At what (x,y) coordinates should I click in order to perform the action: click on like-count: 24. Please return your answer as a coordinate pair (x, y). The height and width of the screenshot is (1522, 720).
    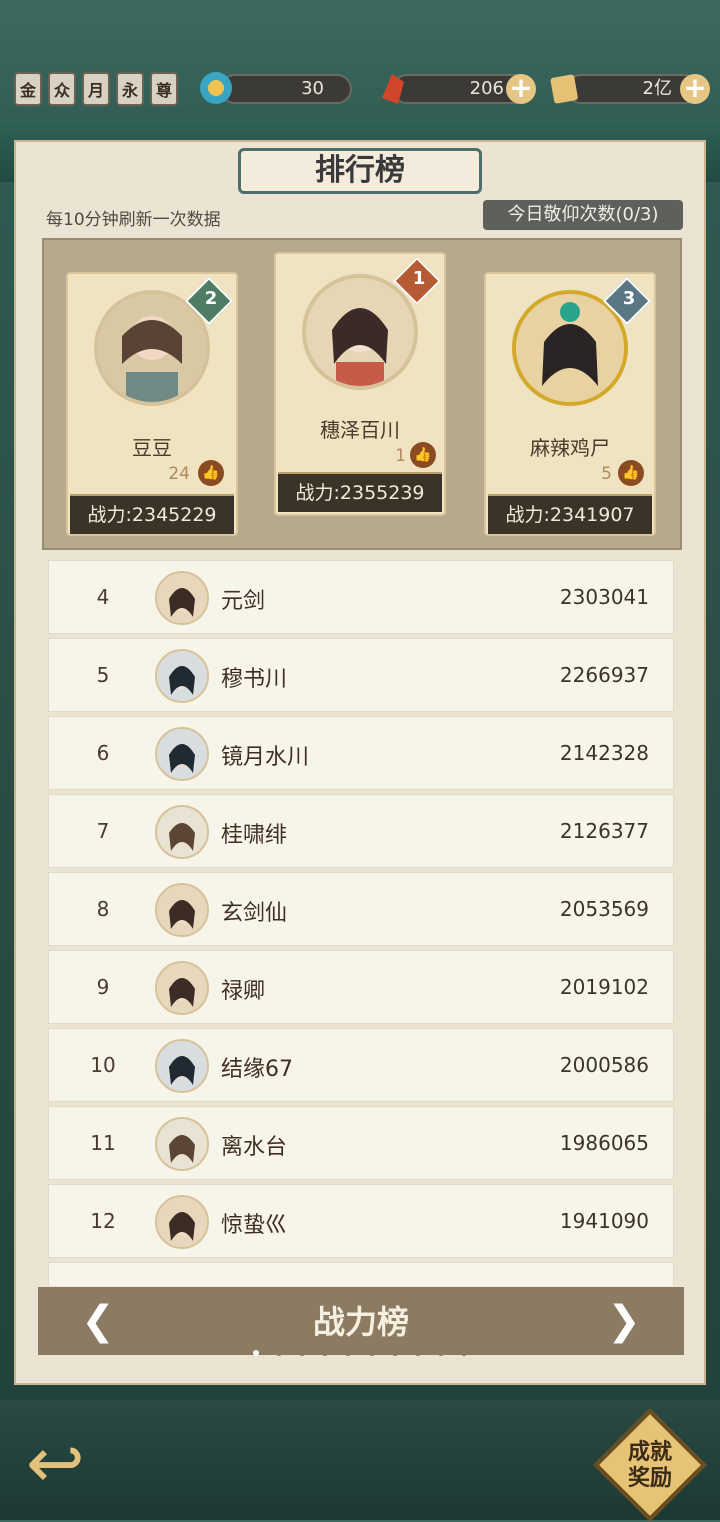
    Looking at the image, I should click on (179, 474).